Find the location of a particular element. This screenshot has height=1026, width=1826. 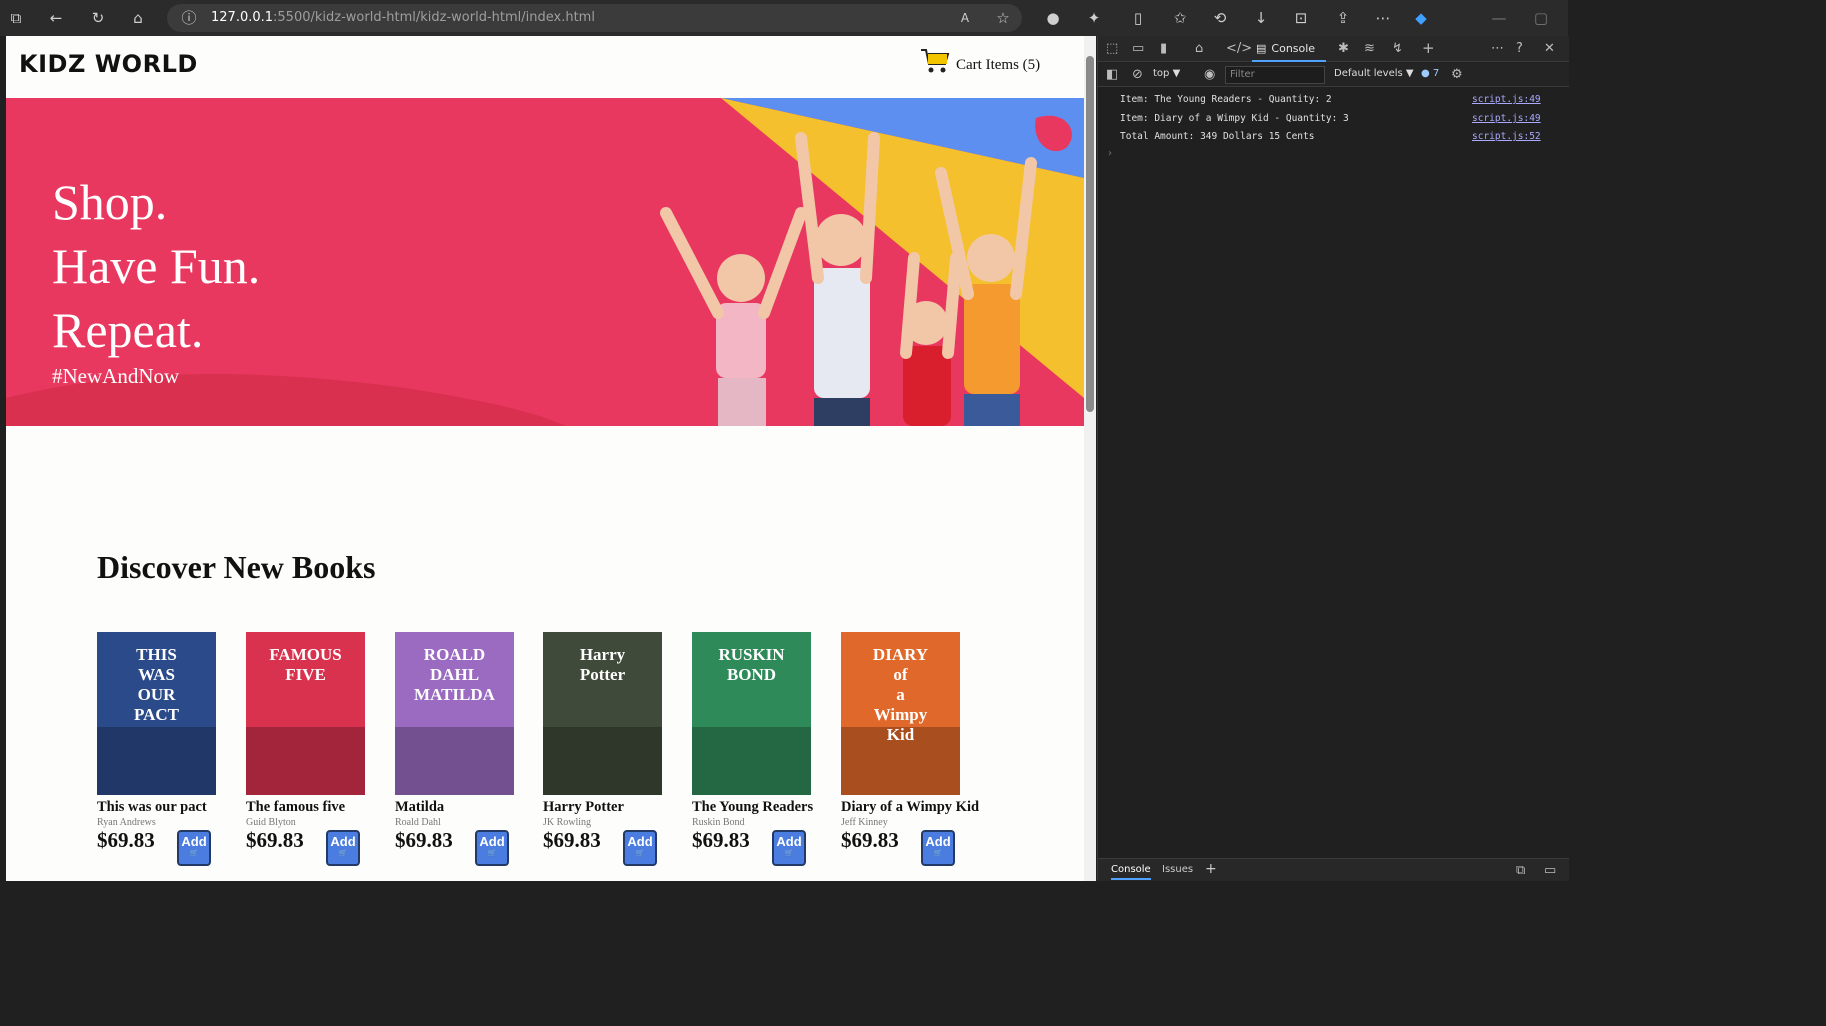

book-author: Ruskin Bond is located at coordinates (718, 822).